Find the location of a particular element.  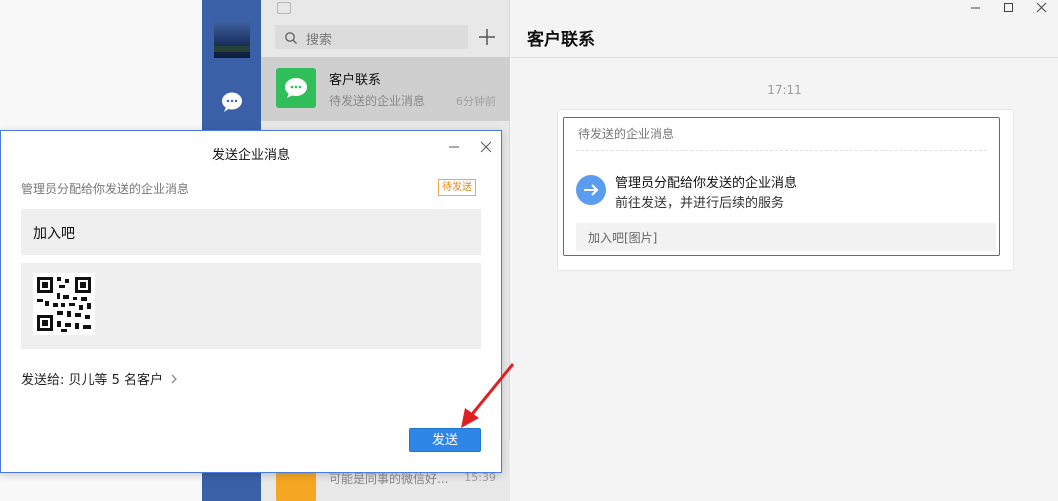

window-controls is located at coordinates (1008, 8).